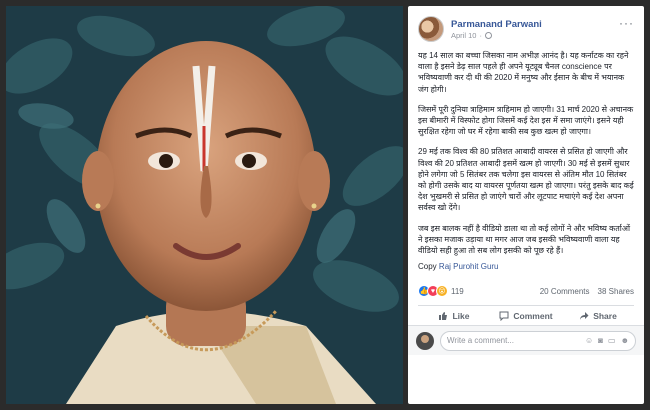 Image resolution: width=650 pixels, height=410 pixels. What do you see at coordinates (600, 340) in the screenshot?
I see `camera-icon: ◙` at bounding box center [600, 340].